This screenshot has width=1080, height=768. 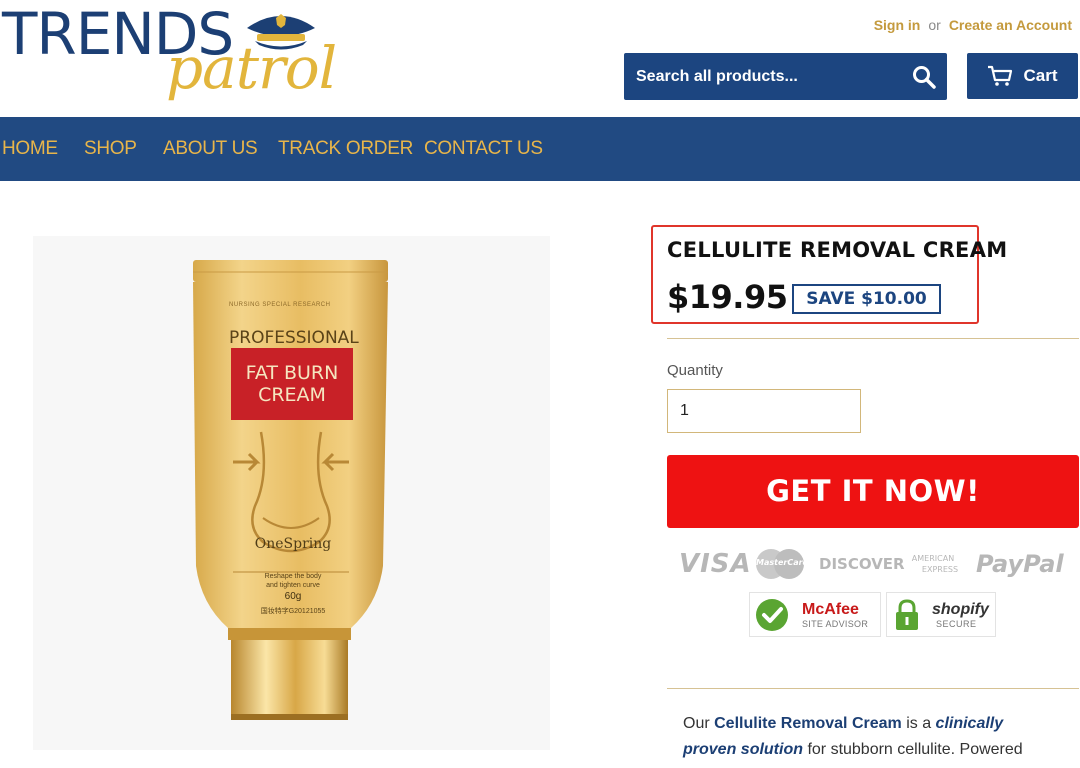 I want to click on shopify-title: shopify, so click(x=960, y=609).